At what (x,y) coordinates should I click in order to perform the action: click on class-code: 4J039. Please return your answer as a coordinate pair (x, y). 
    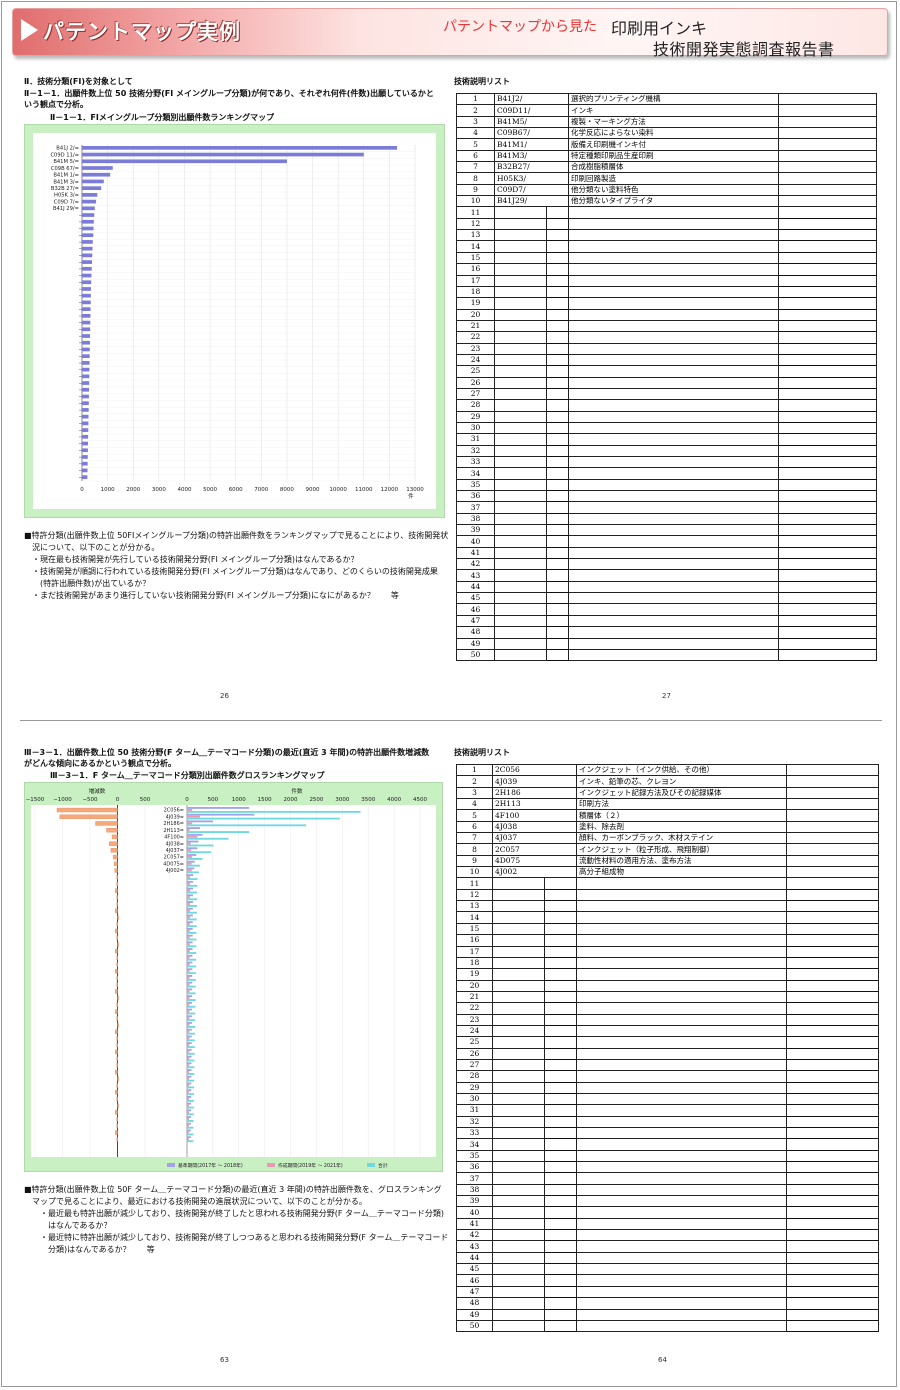
    Looking at the image, I should click on (534, 781).